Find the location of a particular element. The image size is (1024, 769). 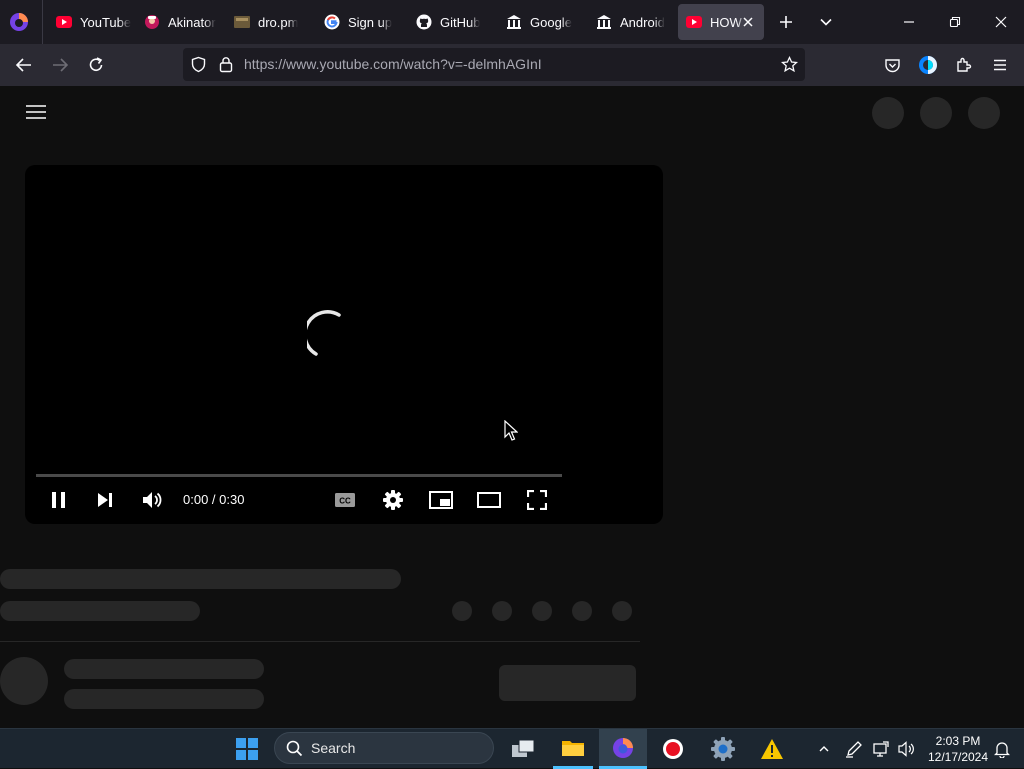

theater-mode-button is located at coordinates (489, 500).